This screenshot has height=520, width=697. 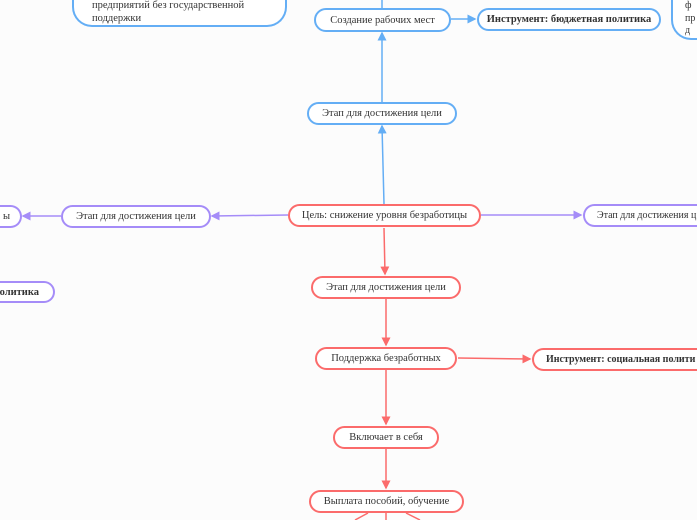 What do you see at coordinates (382, 164) in the screenshot?
I see `edge-goal-stage-up` at bounding box center [382, 164].